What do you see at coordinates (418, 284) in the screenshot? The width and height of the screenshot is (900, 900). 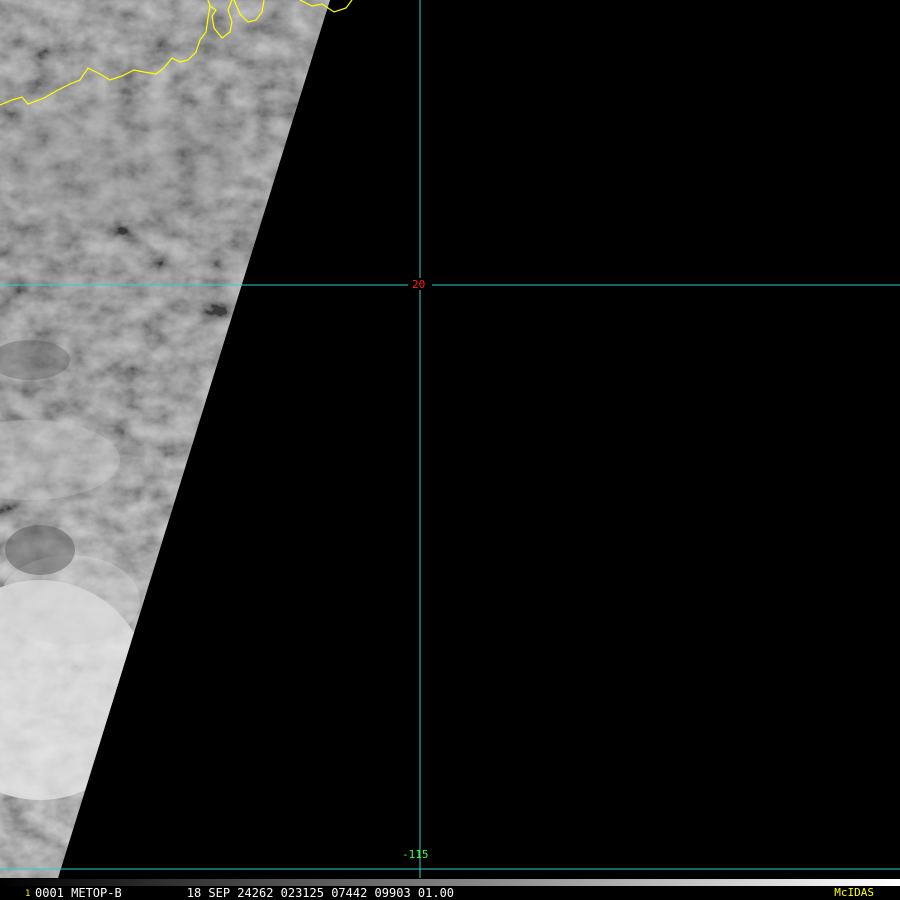 I see `latitude-label: 20` at bounding box center [418, 284].